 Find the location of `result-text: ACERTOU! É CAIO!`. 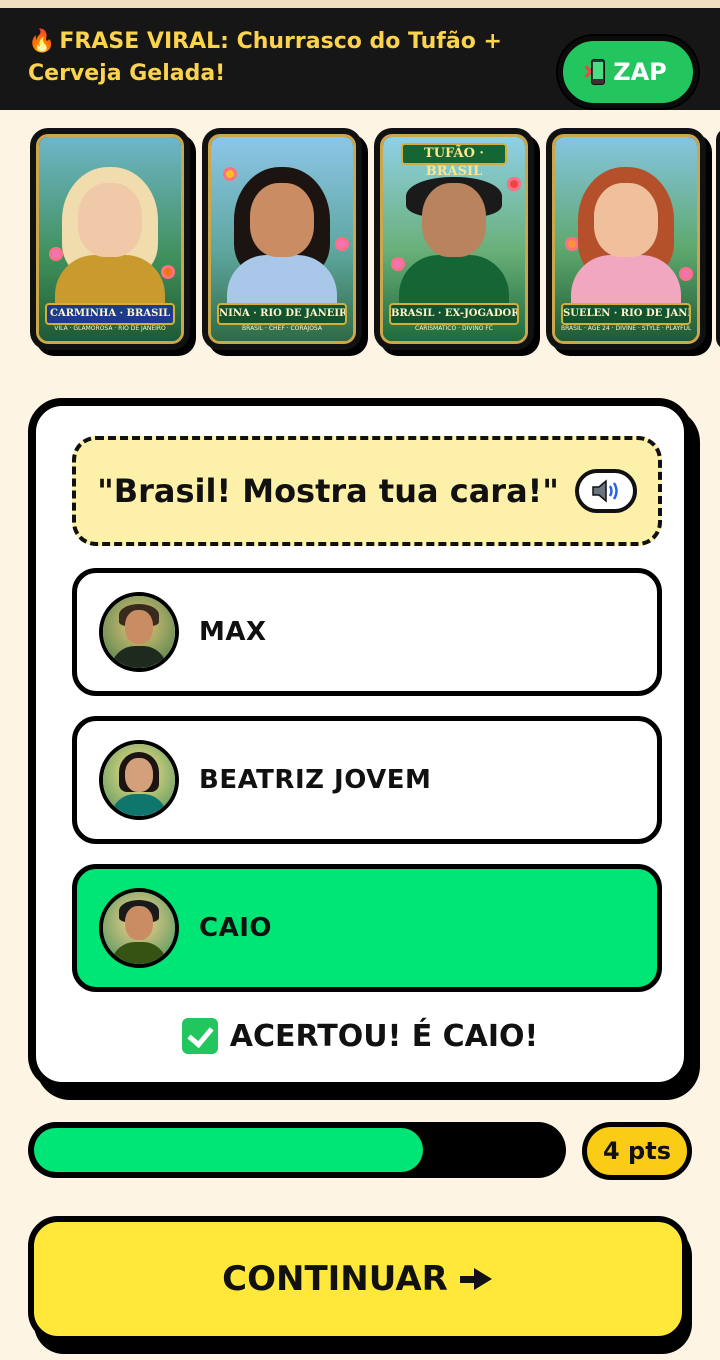

result-text: ACERTOU! É CAIO! is located at coordinates (384, 1036).